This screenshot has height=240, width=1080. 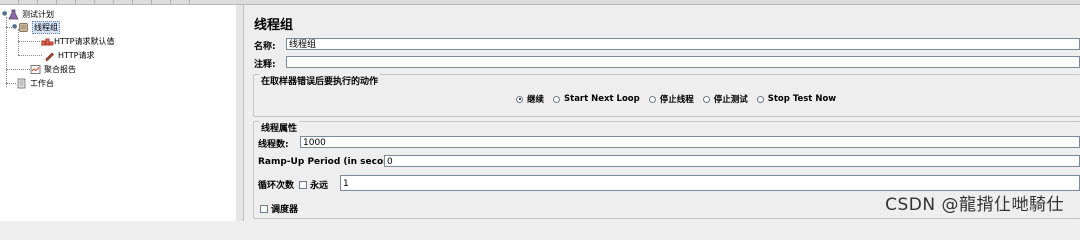 What do you see at coordinates (49, 55) in the screenshot?
I see `sampler-pen-icon` at bounding box center [49, 55].